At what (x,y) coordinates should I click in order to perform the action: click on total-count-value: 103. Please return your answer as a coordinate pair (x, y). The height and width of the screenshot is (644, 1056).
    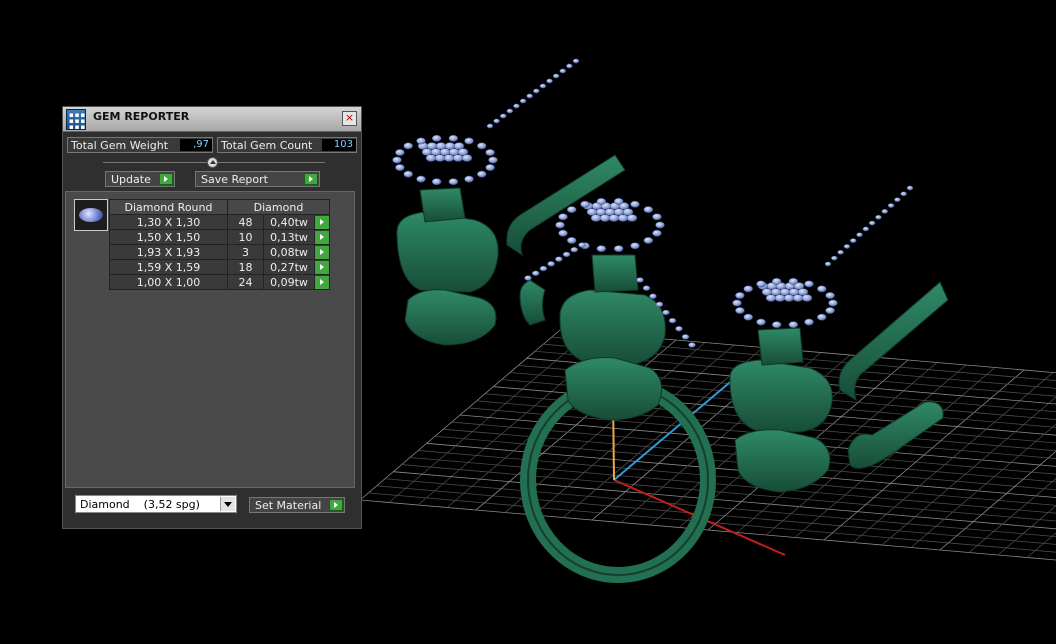
    Looking at the image, I should click on (339, 145).